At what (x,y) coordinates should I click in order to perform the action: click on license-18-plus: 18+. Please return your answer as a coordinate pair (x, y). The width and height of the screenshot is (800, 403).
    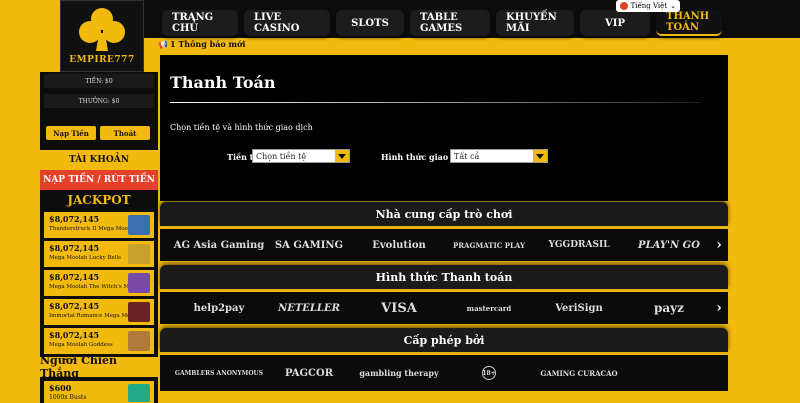
    Looking at the image, I should click on (489, 373).